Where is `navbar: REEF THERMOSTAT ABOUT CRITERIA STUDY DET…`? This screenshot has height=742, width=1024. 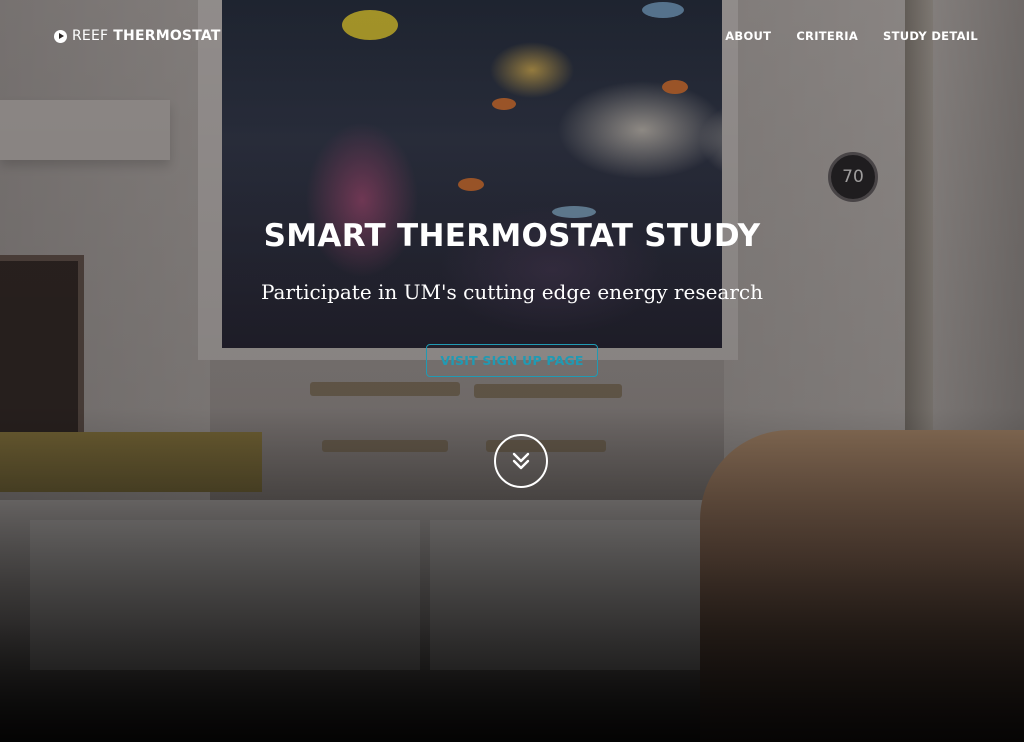
navbar: REEF THERMOSTAT ABOUT CRITERIA STUDY DET… is located at coordinates (512, 36).